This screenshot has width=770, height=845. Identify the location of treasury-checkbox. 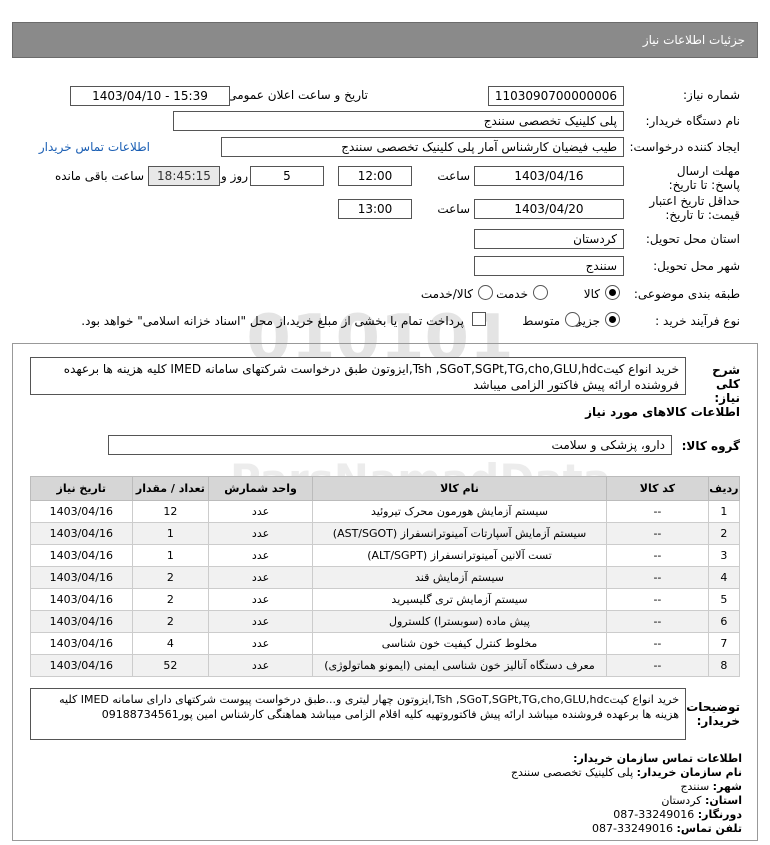
(479, 319).